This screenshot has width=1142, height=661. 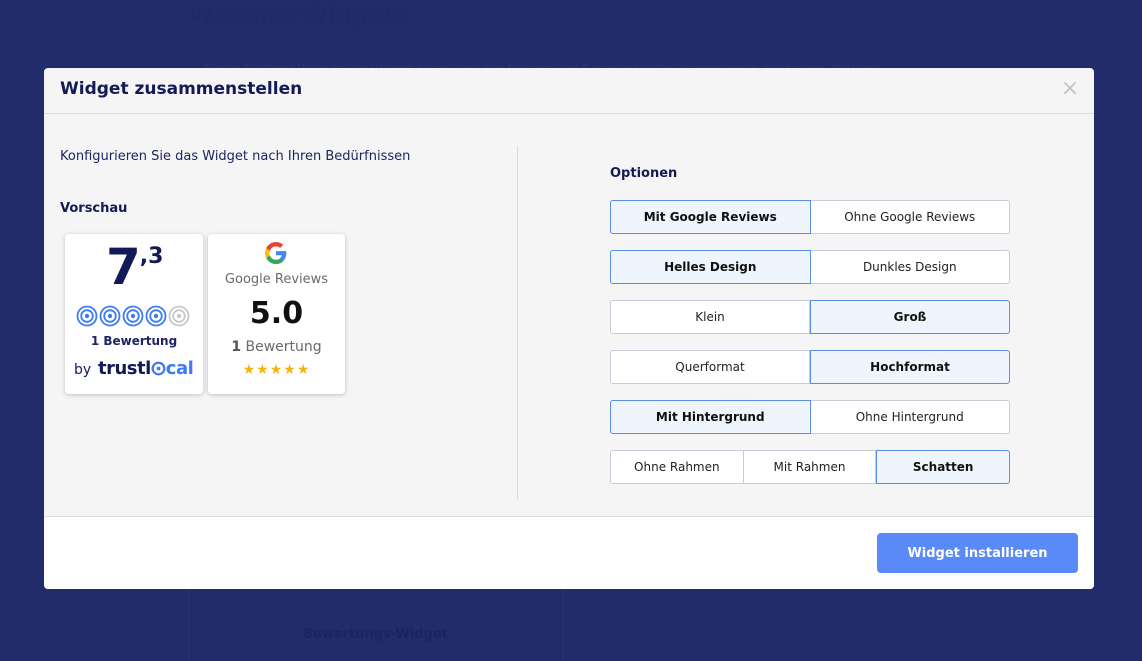 What do you see at coordinates (124, 368) in the screenshot?
I see `logo-text-start: trustl` at bounding box center [124, 368].